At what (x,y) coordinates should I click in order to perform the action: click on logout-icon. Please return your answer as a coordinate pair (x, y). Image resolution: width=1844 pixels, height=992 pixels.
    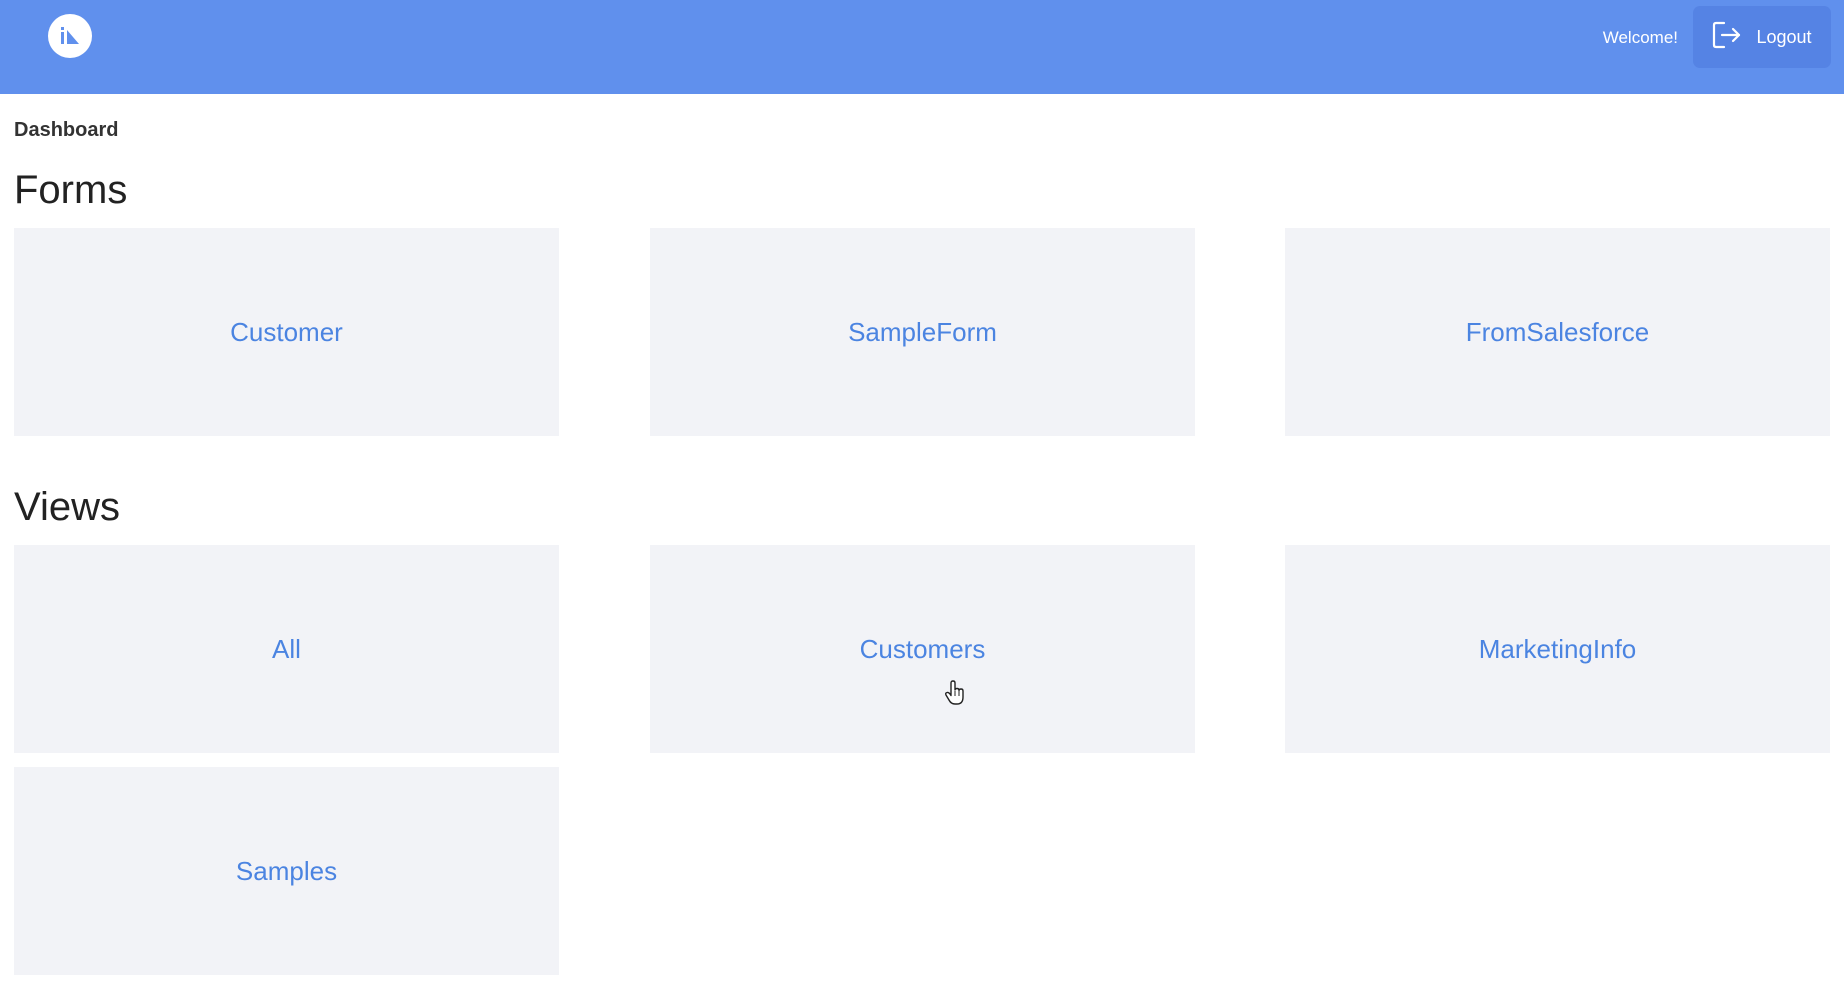
    Looking at the image, I should click on (1727, 37).